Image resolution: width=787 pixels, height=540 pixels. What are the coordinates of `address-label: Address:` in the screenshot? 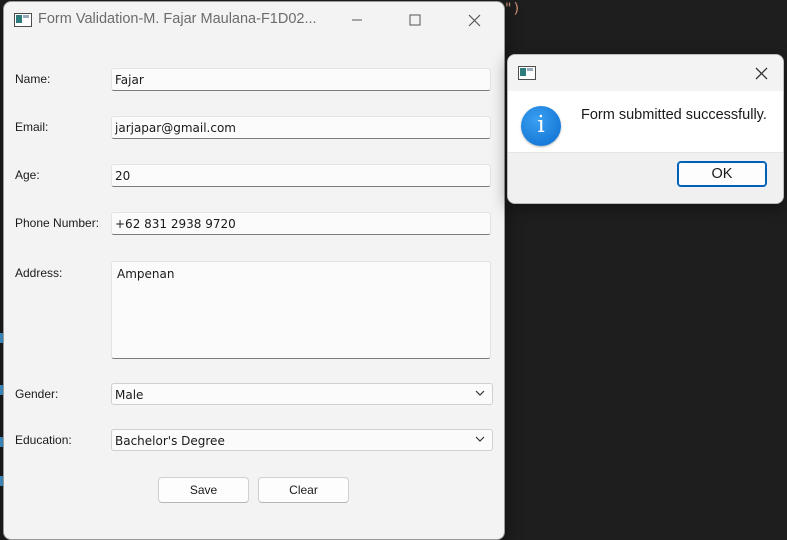 It's located at (39, 273).